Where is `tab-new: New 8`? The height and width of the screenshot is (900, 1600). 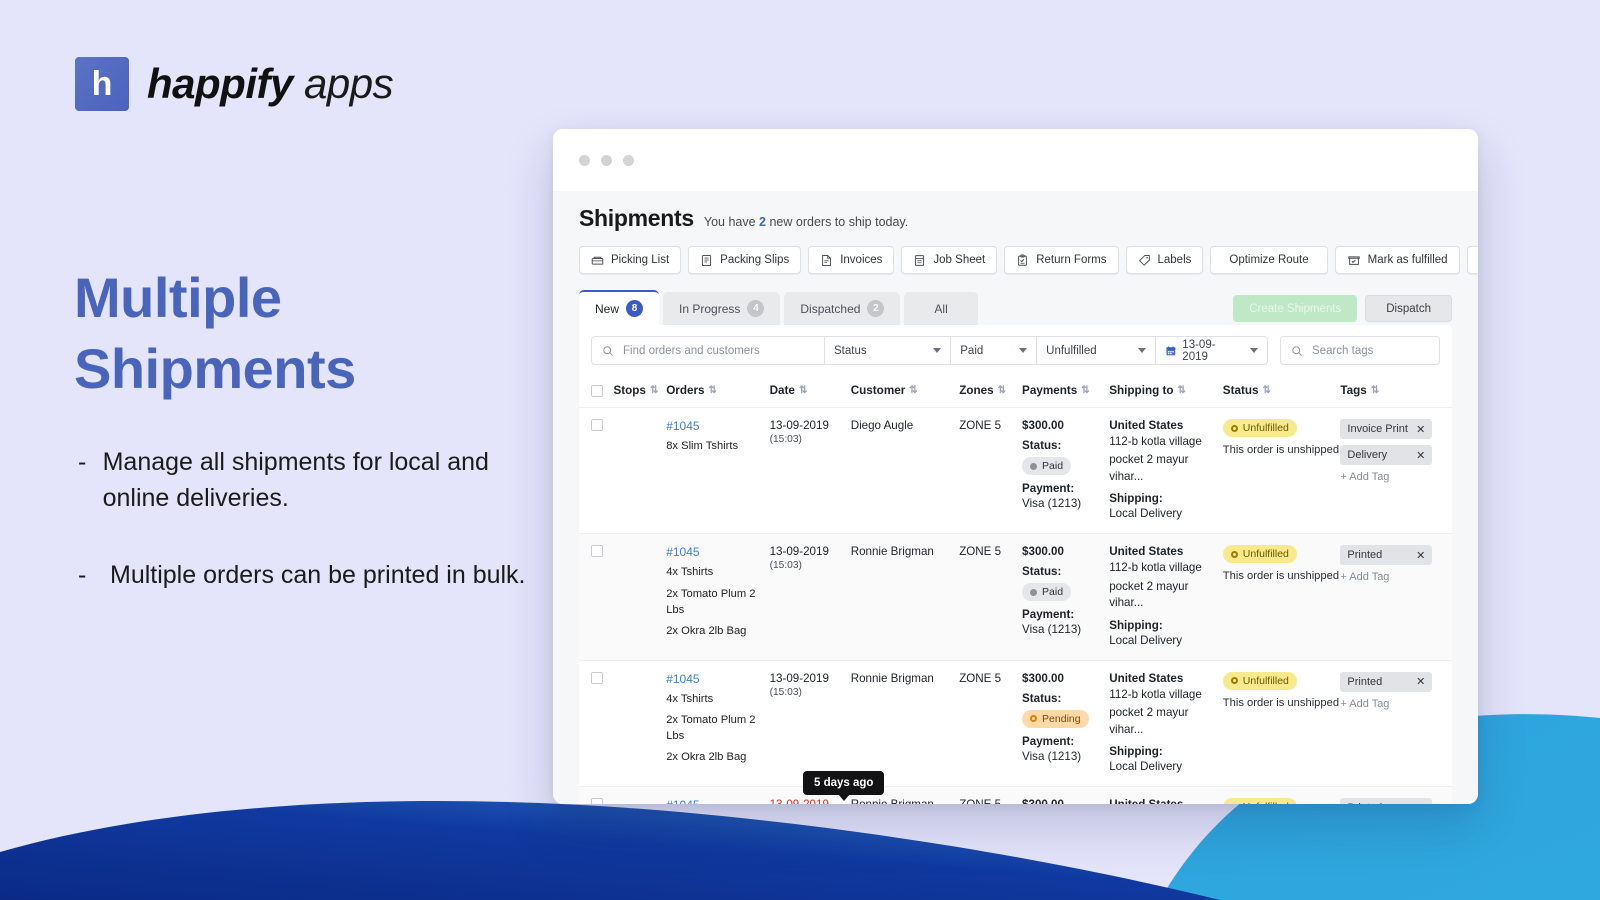
tab-new: New 8 is located at coordinates (619, 307).